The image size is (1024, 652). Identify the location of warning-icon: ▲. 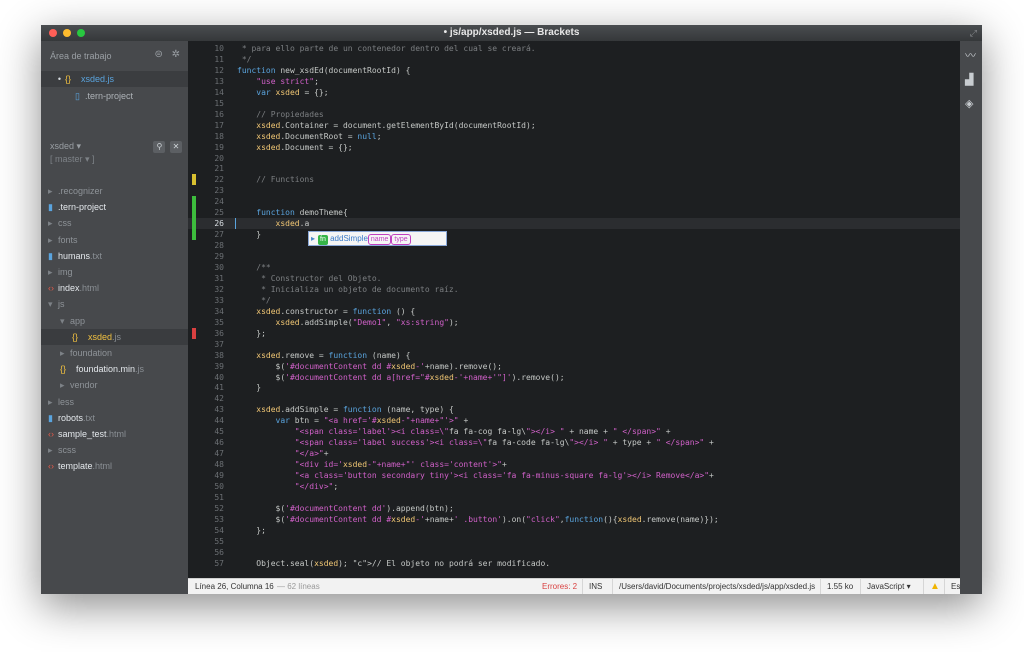
(932, 586).